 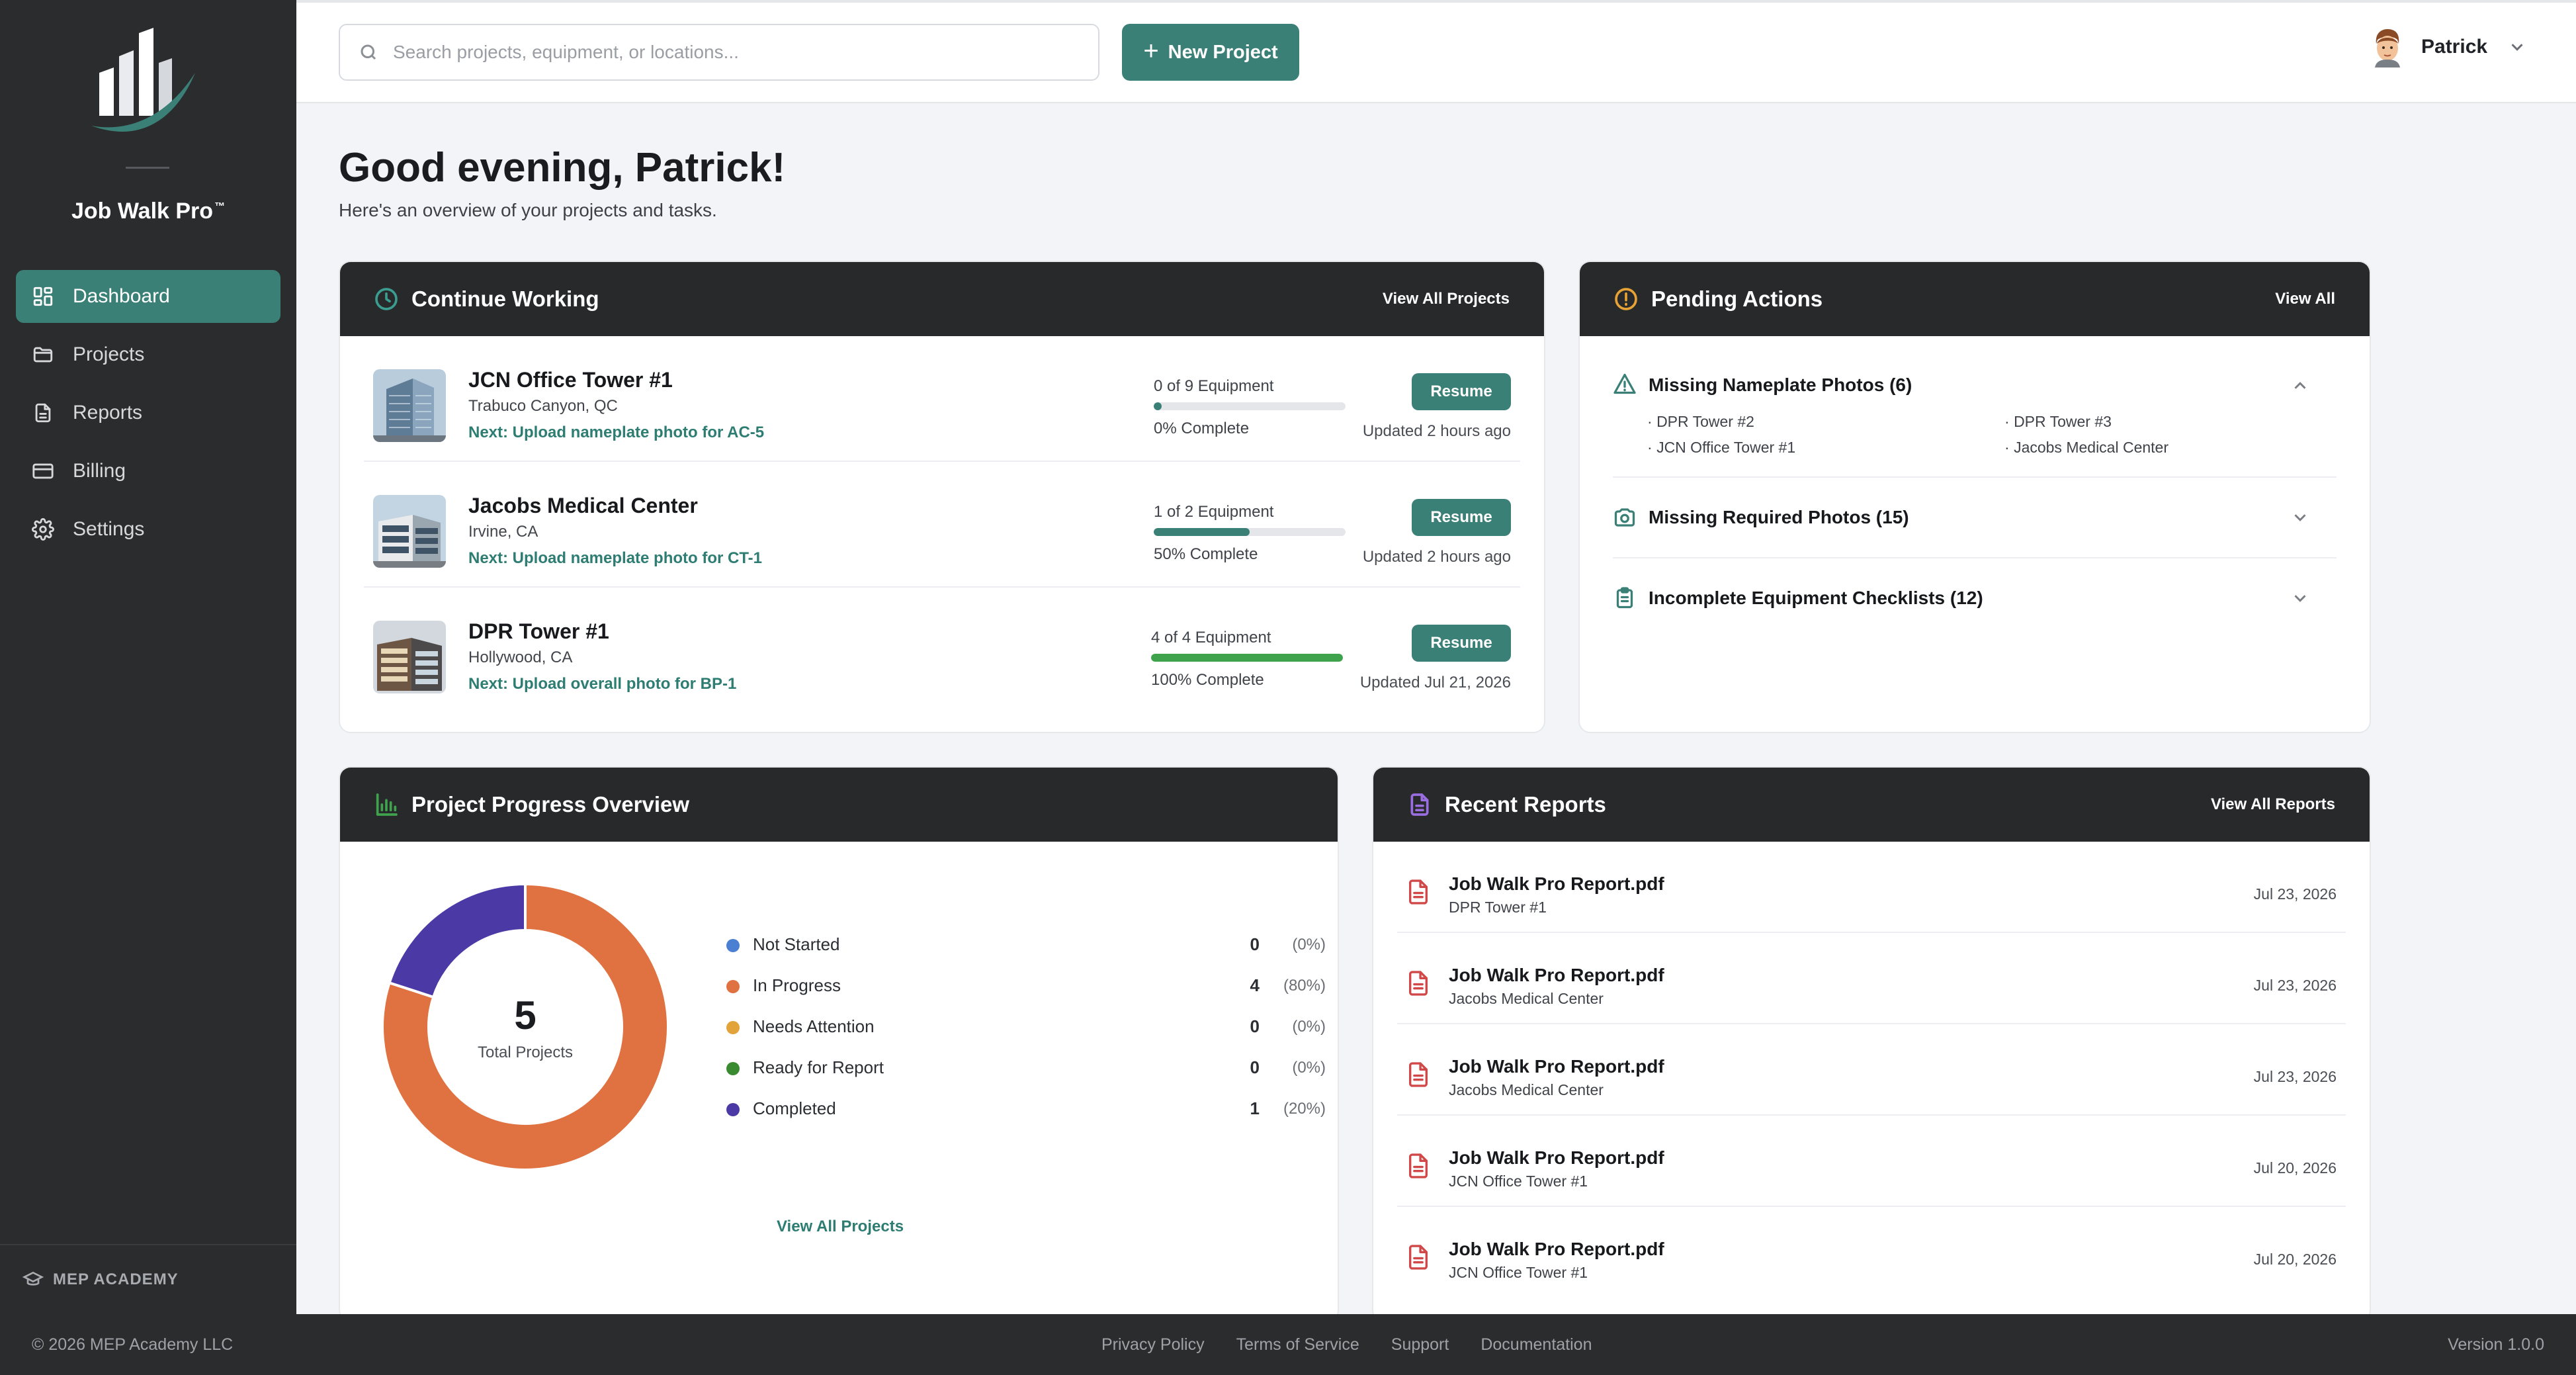 What do you see at coordinates (1975, 368) in the screenshot?
I see `pending-section-header: Missing Nameplate Photos (6)` at bounding box center [1975, 368].